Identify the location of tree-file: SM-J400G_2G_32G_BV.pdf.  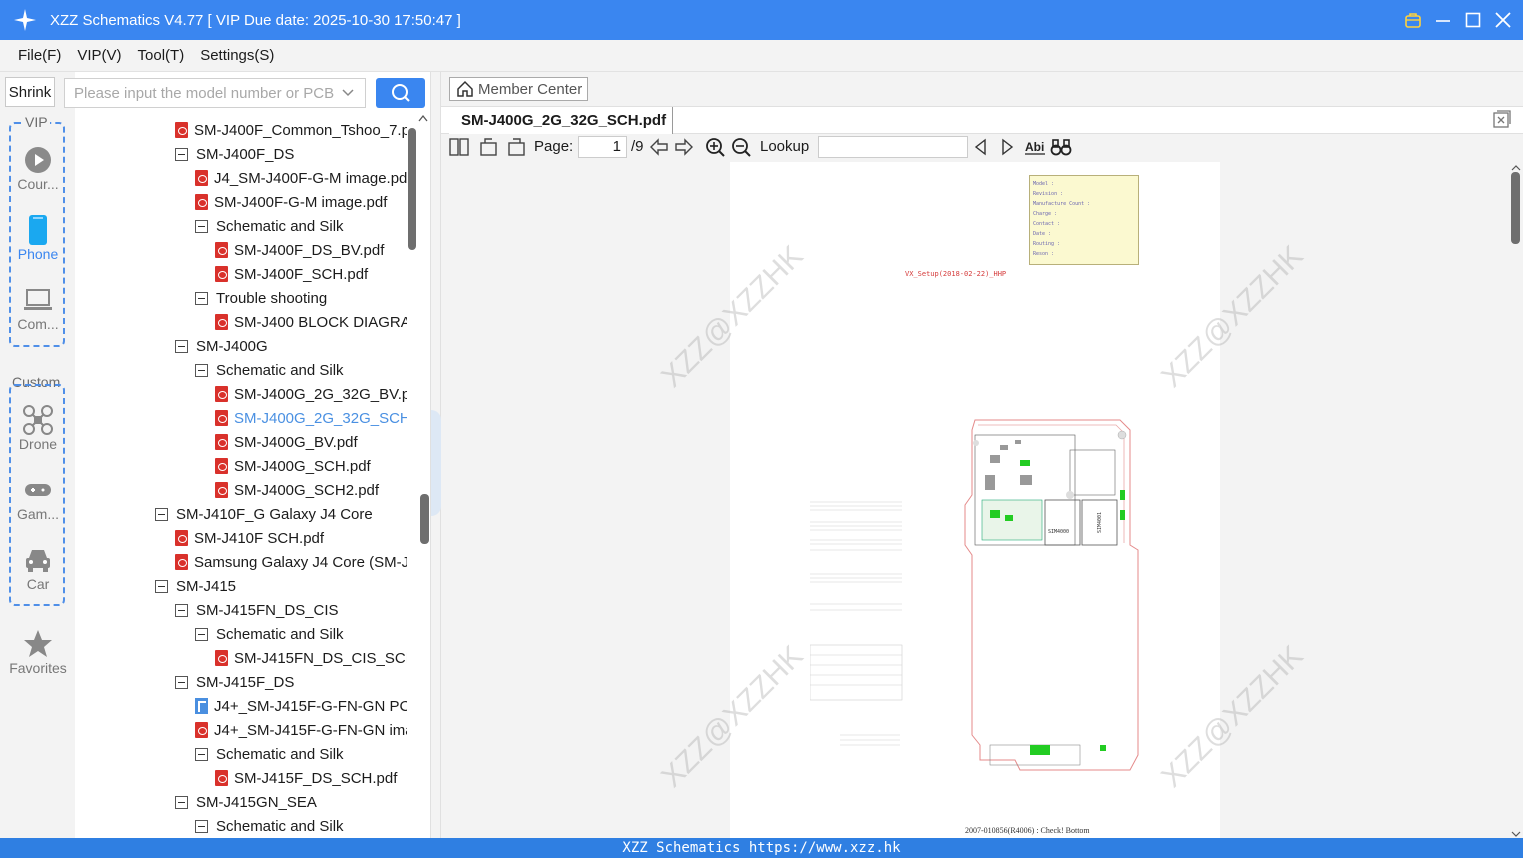
(311, 394).